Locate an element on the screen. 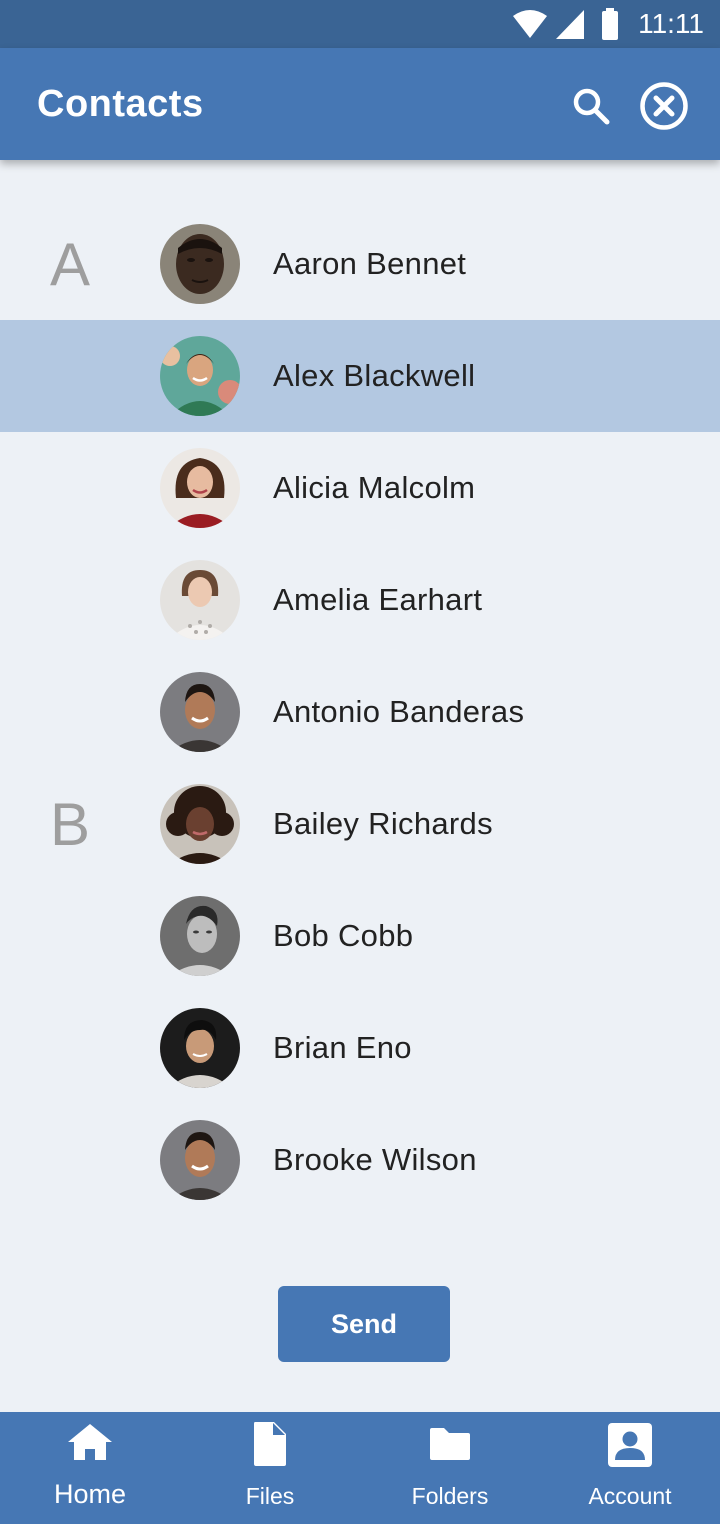 This screenshot has height=1524, width=720. send-button: Send is located at coordinates (364, 1324).